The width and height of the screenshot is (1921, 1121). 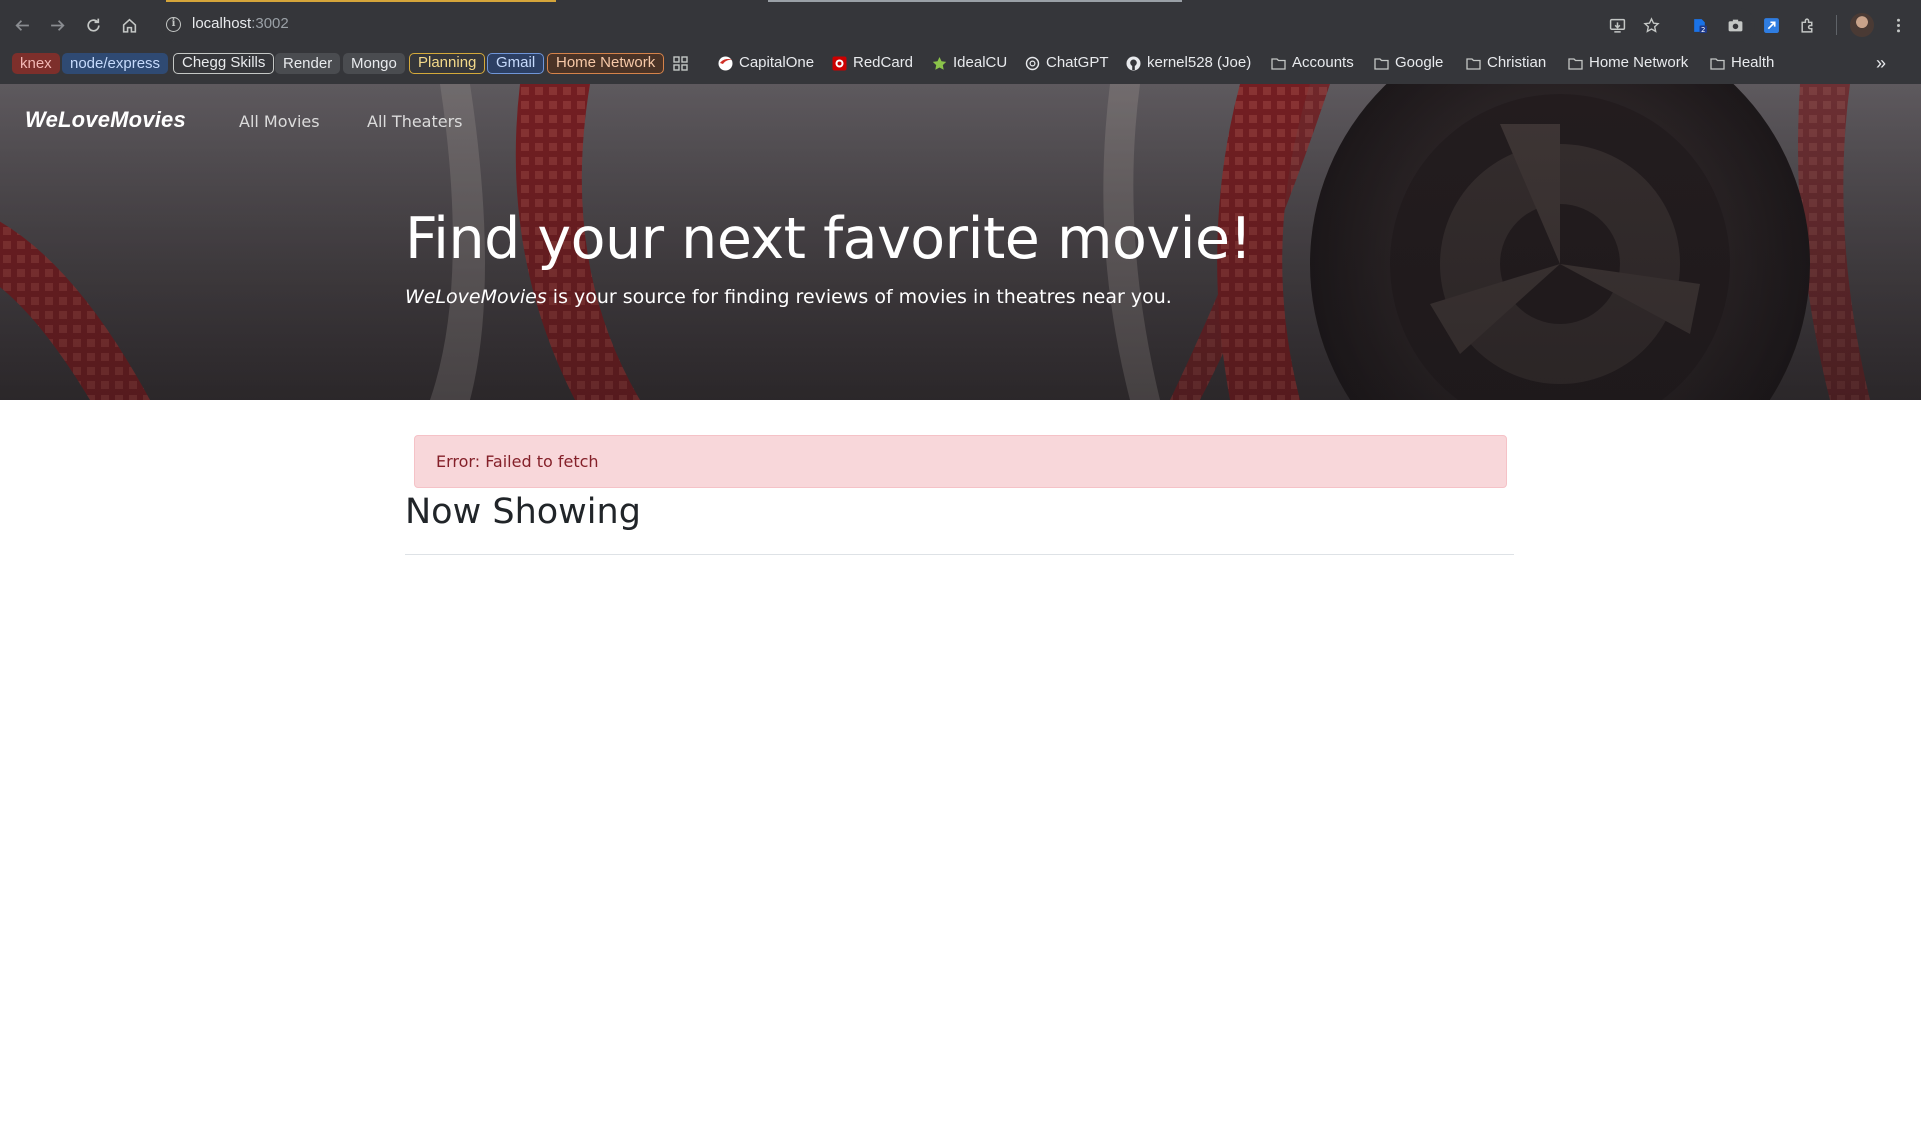 What do you see at coordinates (523, 512) in the screenshot?
I see `section-title-now-showing: Now Showing` at bounding box center [523, 512].